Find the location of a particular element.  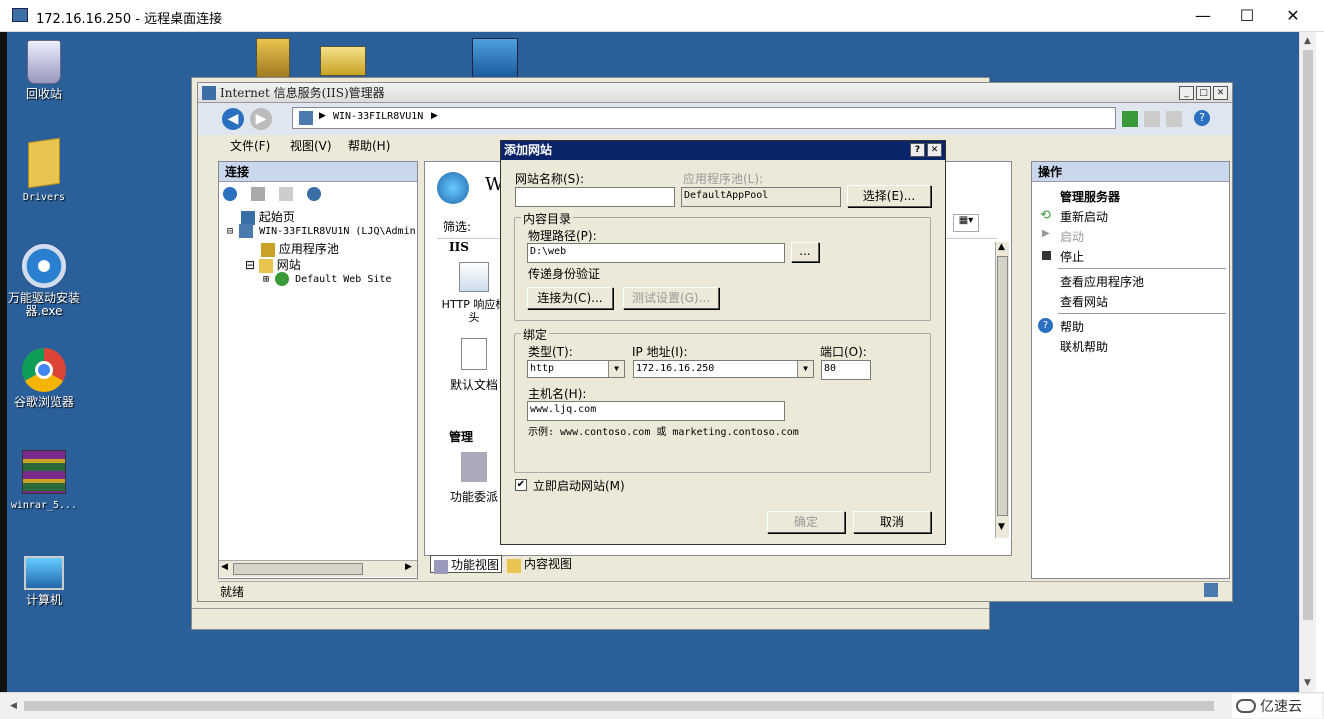

action-stop: 停止 is located at coordinates (1072, 256).